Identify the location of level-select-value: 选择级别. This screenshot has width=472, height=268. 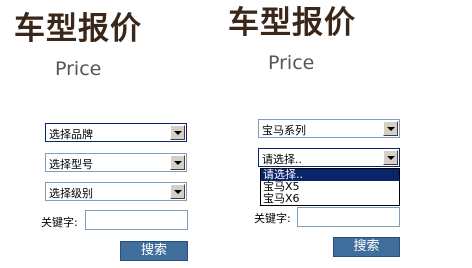
(71, 193).